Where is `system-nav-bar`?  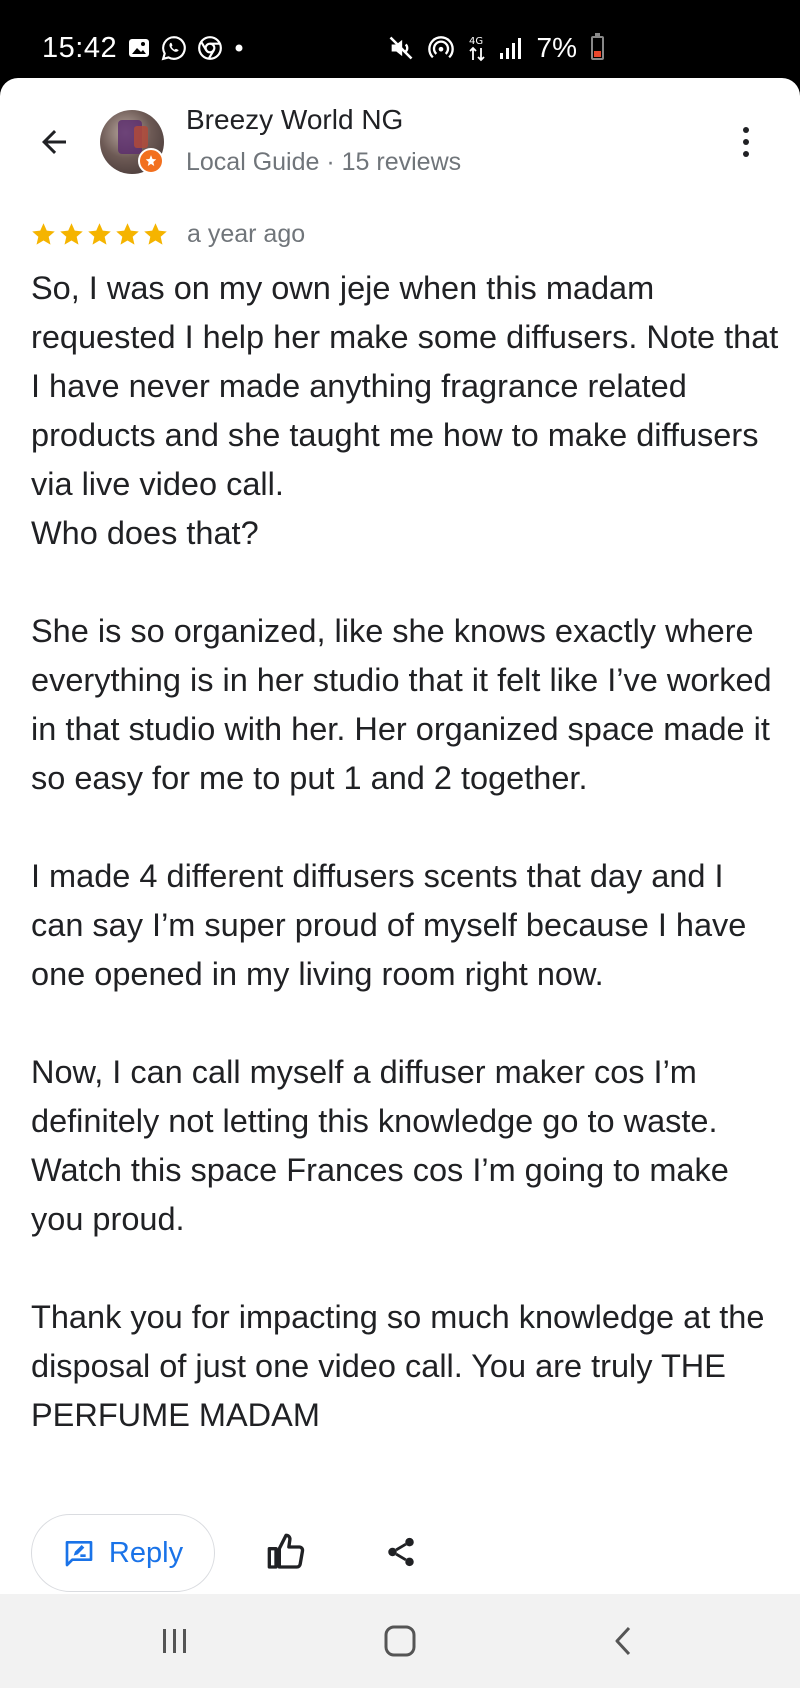 system-nav-bar is located at coordinates (400, 1641).